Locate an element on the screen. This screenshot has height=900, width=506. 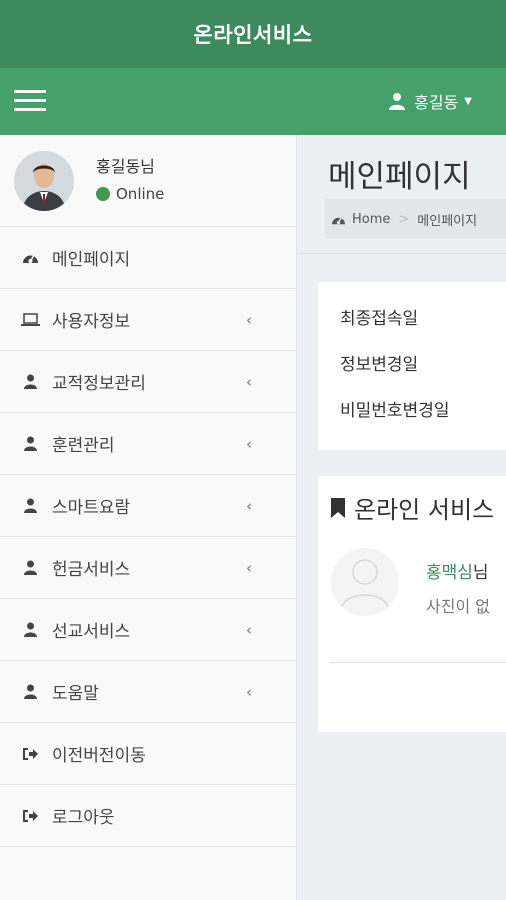
app-title-bar: 온라인서비스 is located at coordinates (253, 34).